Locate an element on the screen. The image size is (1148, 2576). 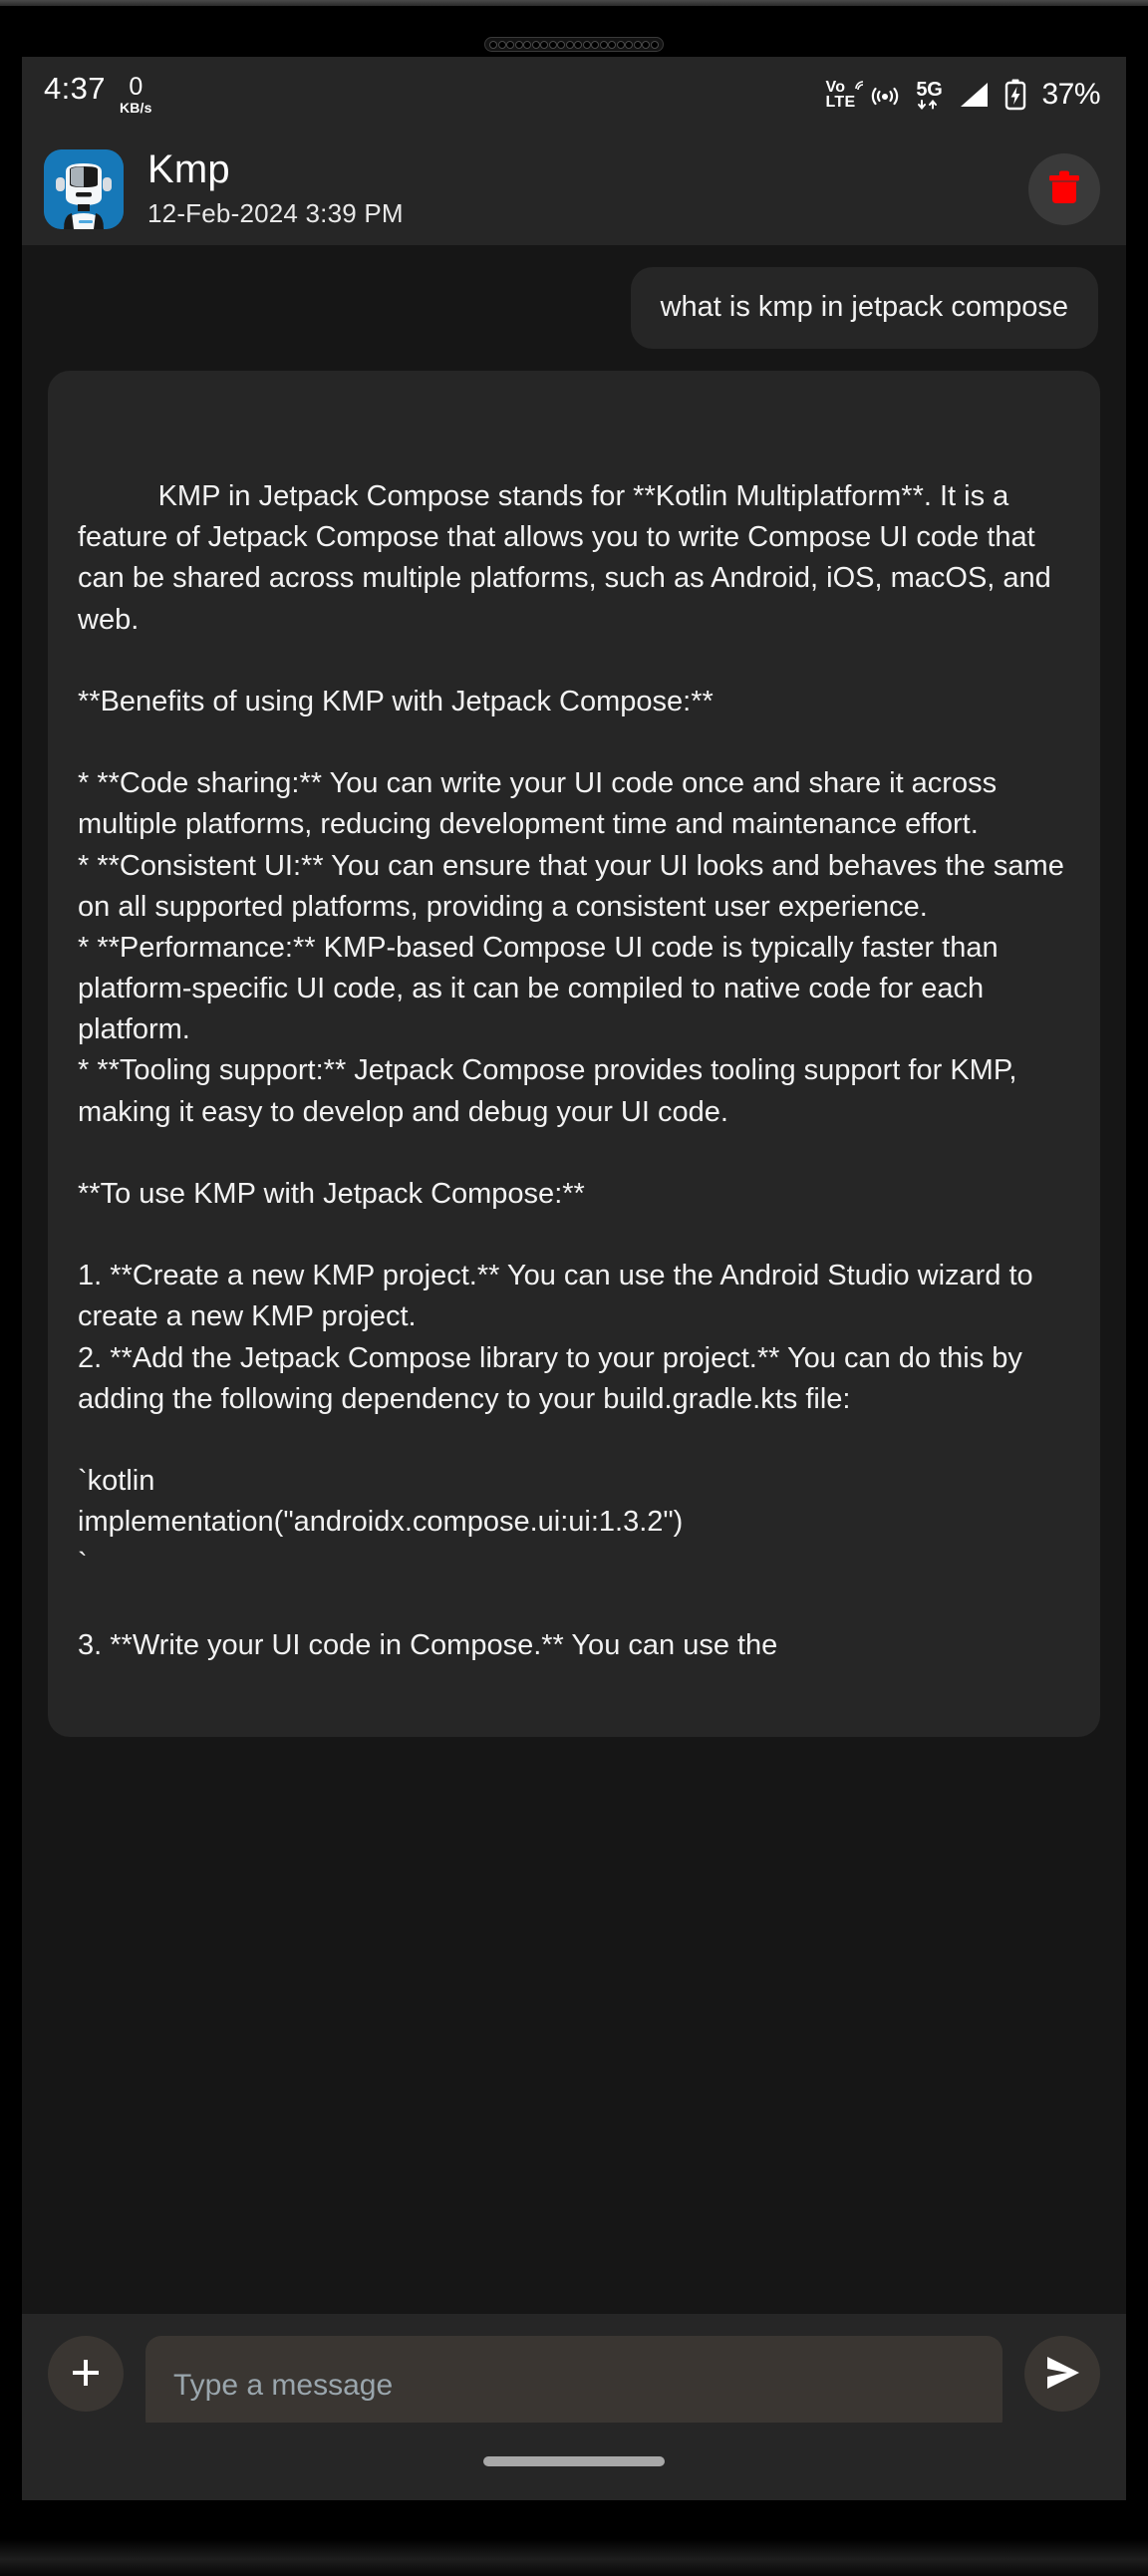
network-speed-indicator: 0 KB/s is located at coordinates (135, 94).